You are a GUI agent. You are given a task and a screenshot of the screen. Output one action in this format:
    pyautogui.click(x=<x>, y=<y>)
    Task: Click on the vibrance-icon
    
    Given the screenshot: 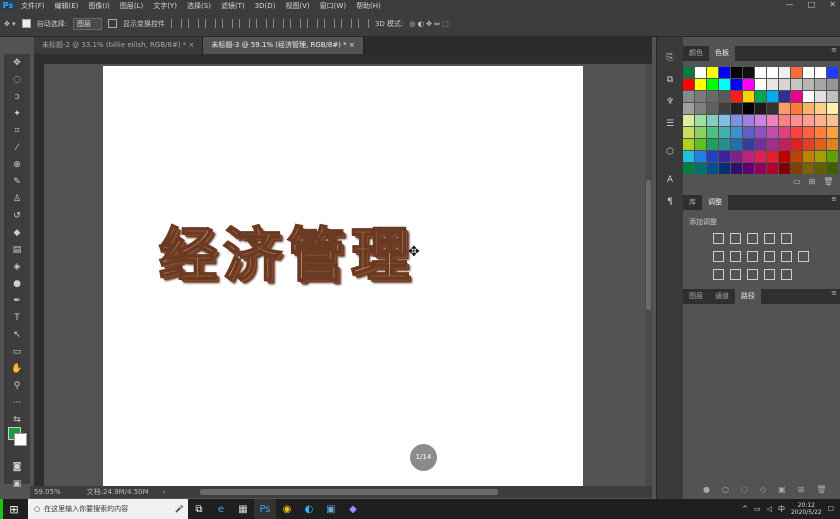 What is the action you would take?
    pyautogui.click(x=786, y=238)
    